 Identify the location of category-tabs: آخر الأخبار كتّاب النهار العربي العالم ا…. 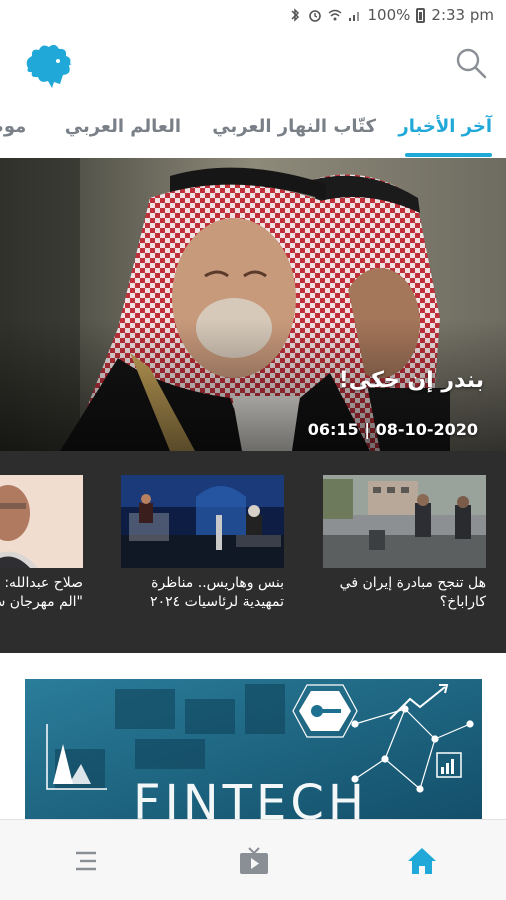
(253, 131).